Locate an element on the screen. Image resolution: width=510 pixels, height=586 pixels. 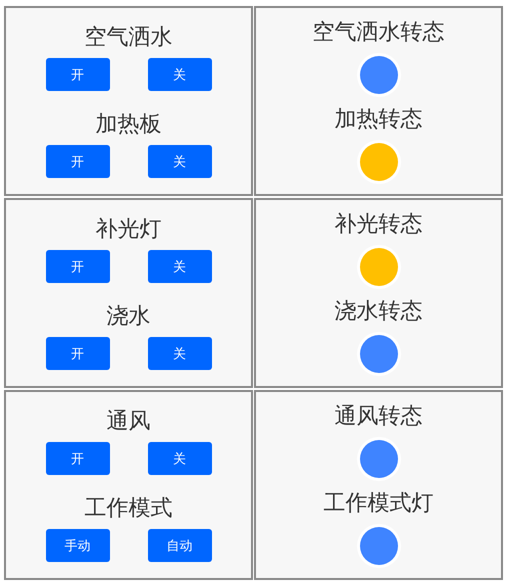
status-label: 补光转态 is located at coordinates (378, 224).